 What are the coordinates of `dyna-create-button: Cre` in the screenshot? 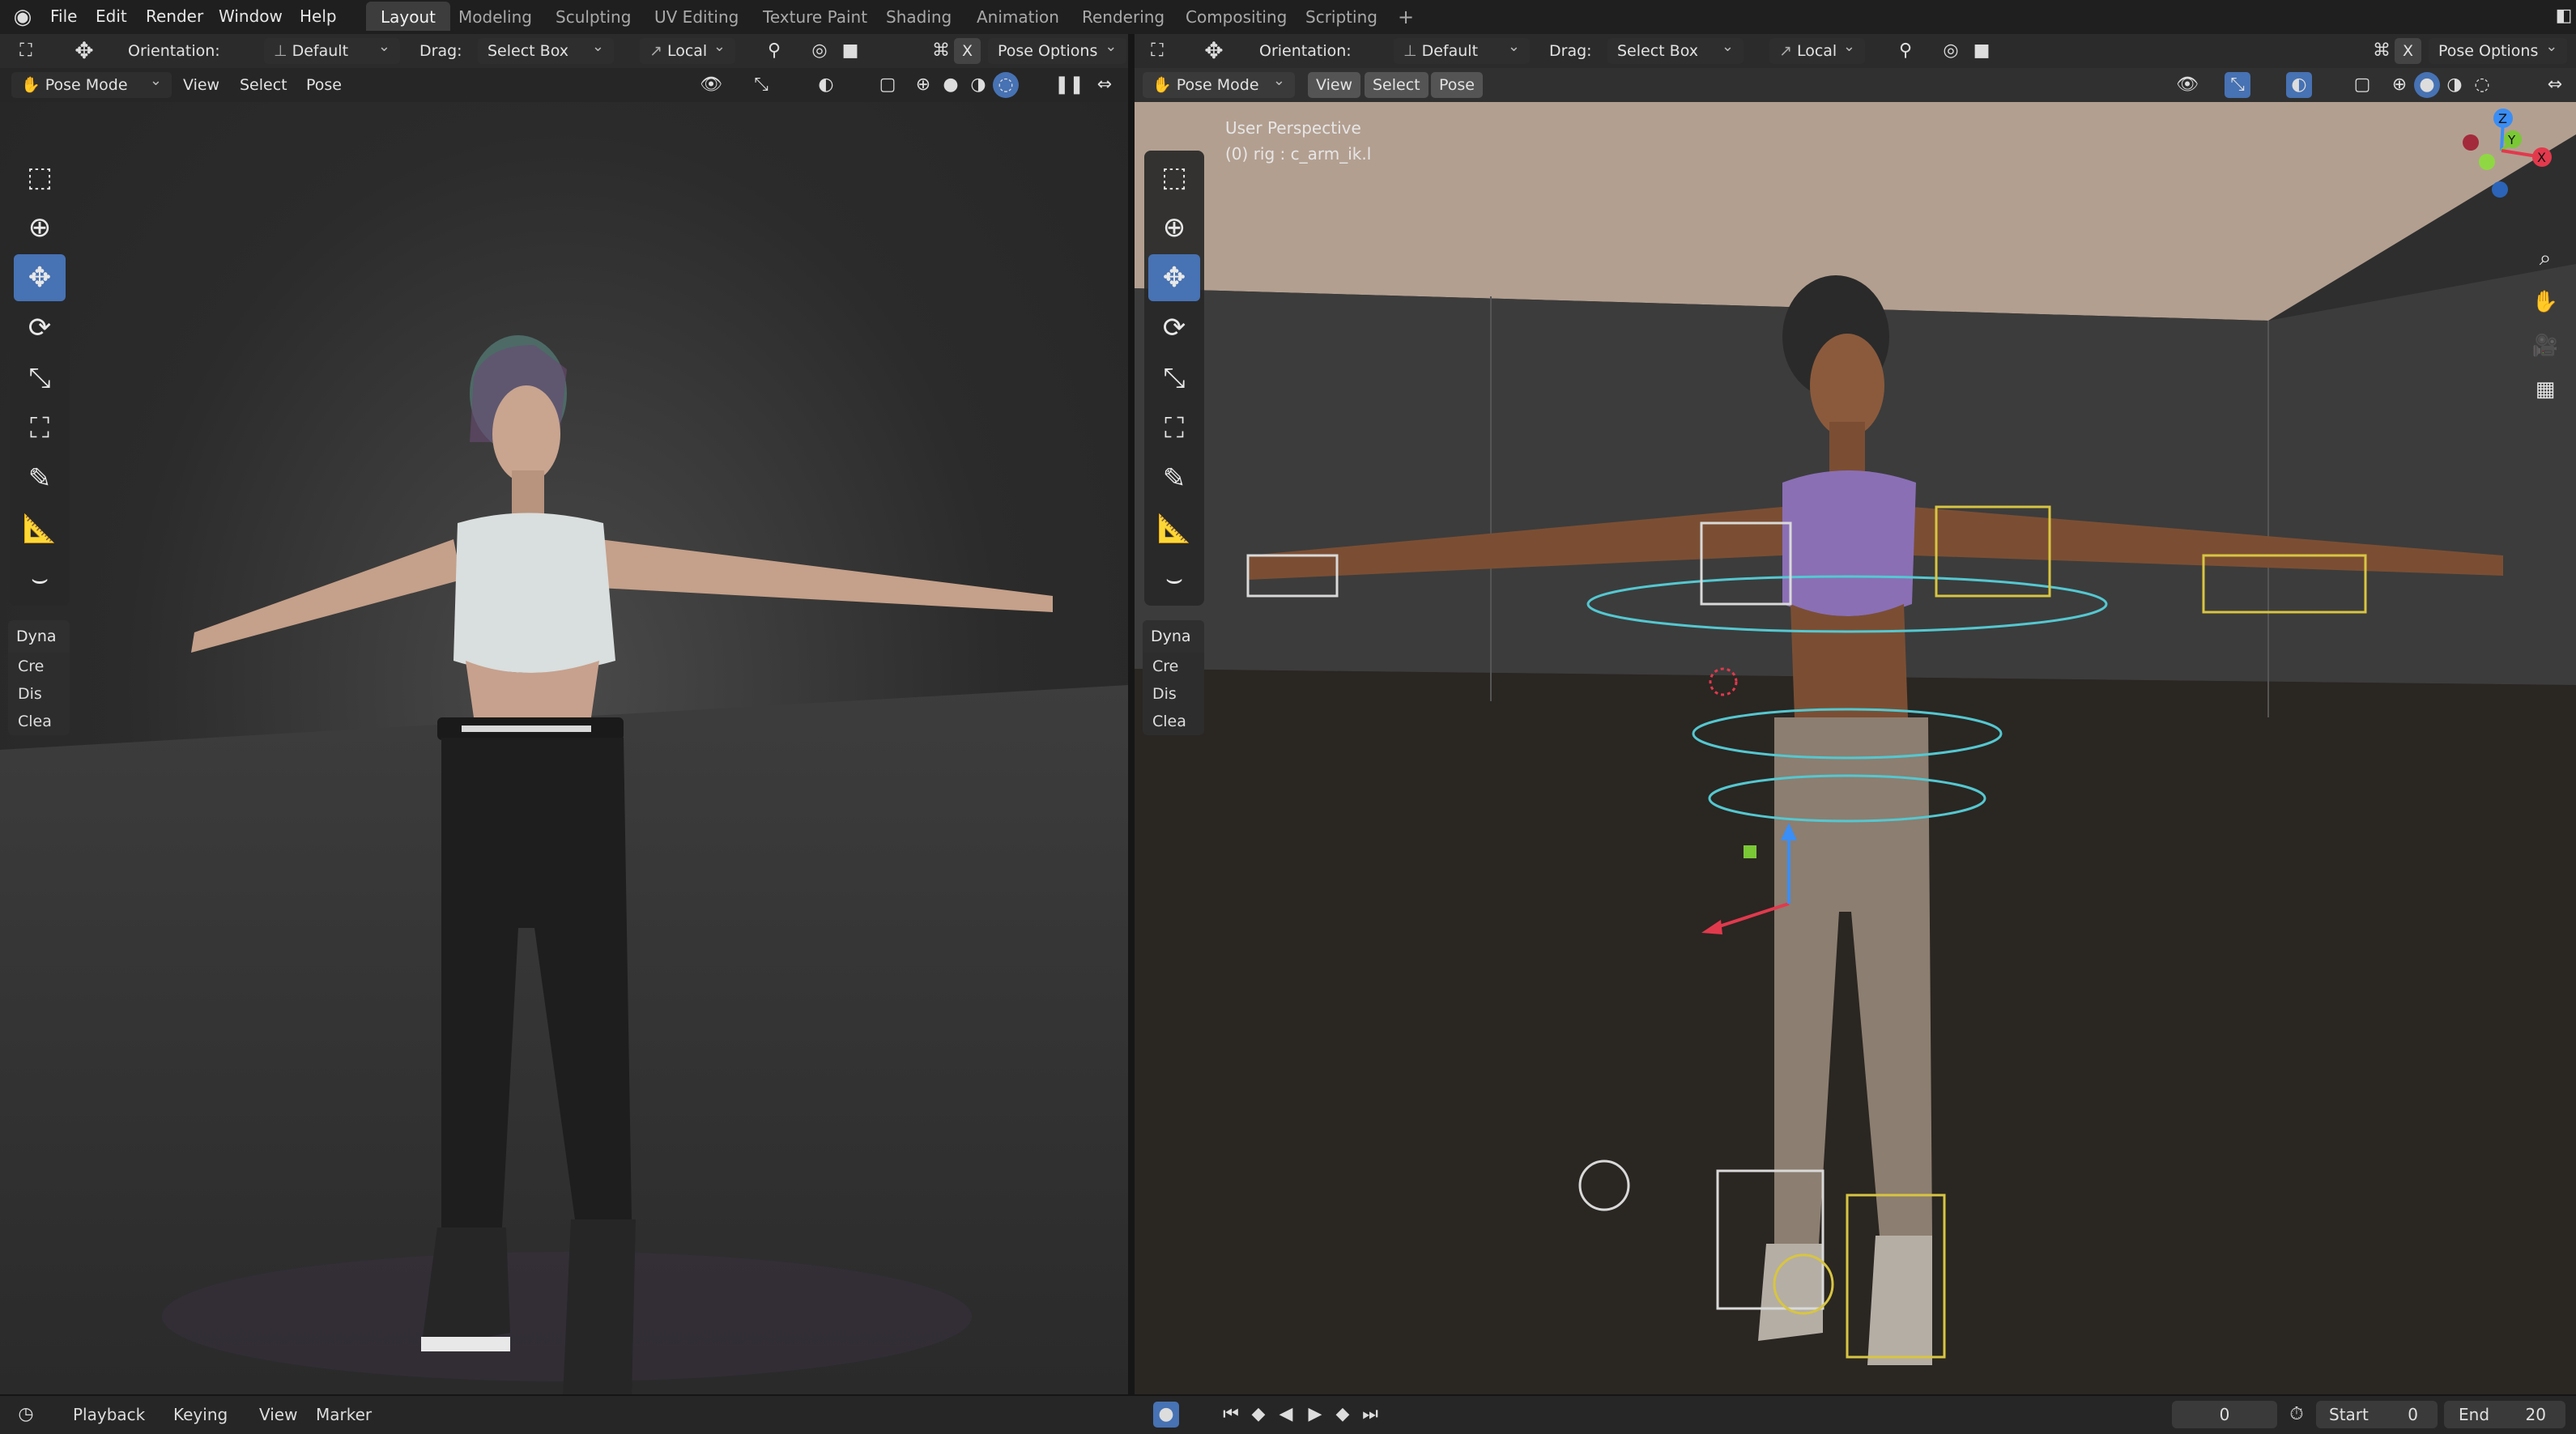 It's located at (1173, 666).